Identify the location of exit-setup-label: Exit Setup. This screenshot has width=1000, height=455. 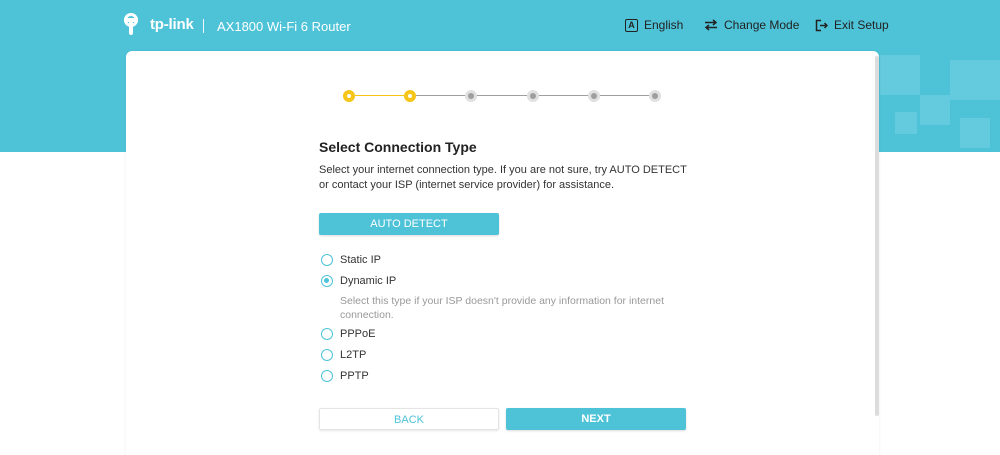
(861, 25).